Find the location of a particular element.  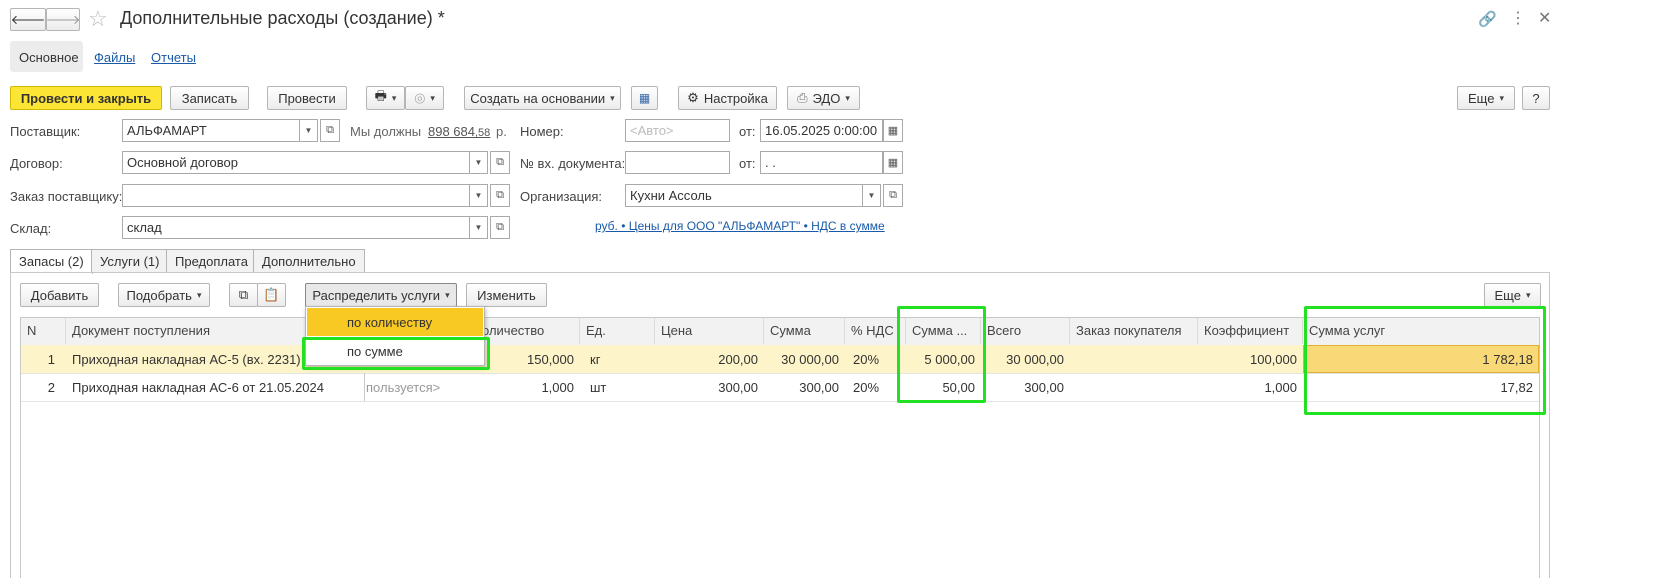

paste-icon: 📋 is located at coordinates (271, 294).